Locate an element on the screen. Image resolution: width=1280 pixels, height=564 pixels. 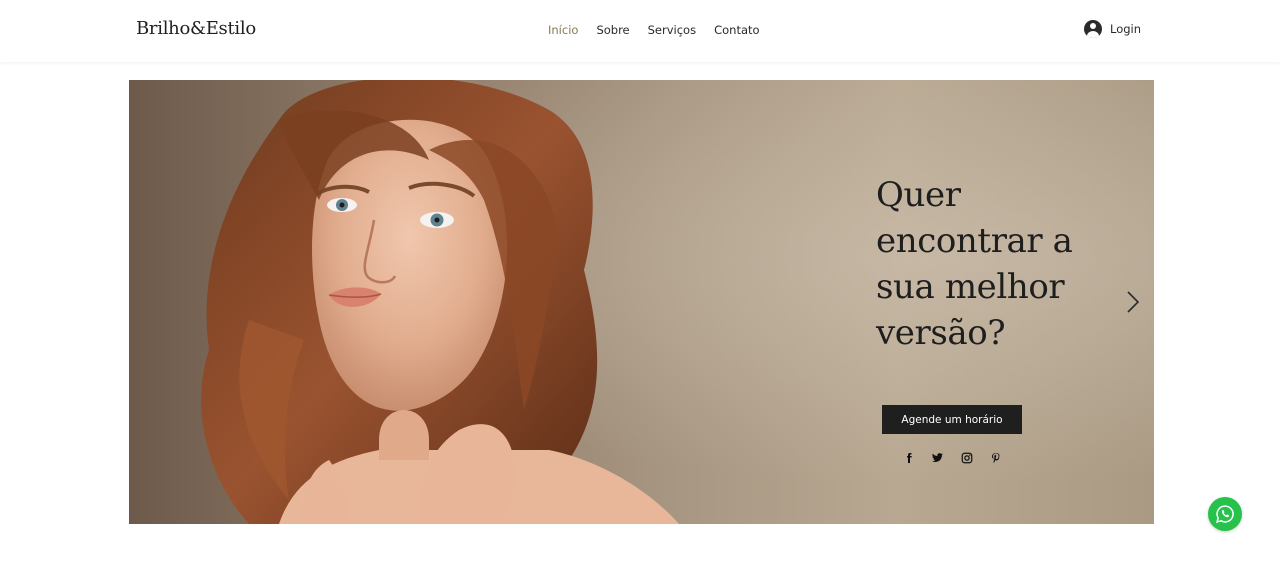
brand-logo: Brilho&Estilo is located at coordinates (196, 28).